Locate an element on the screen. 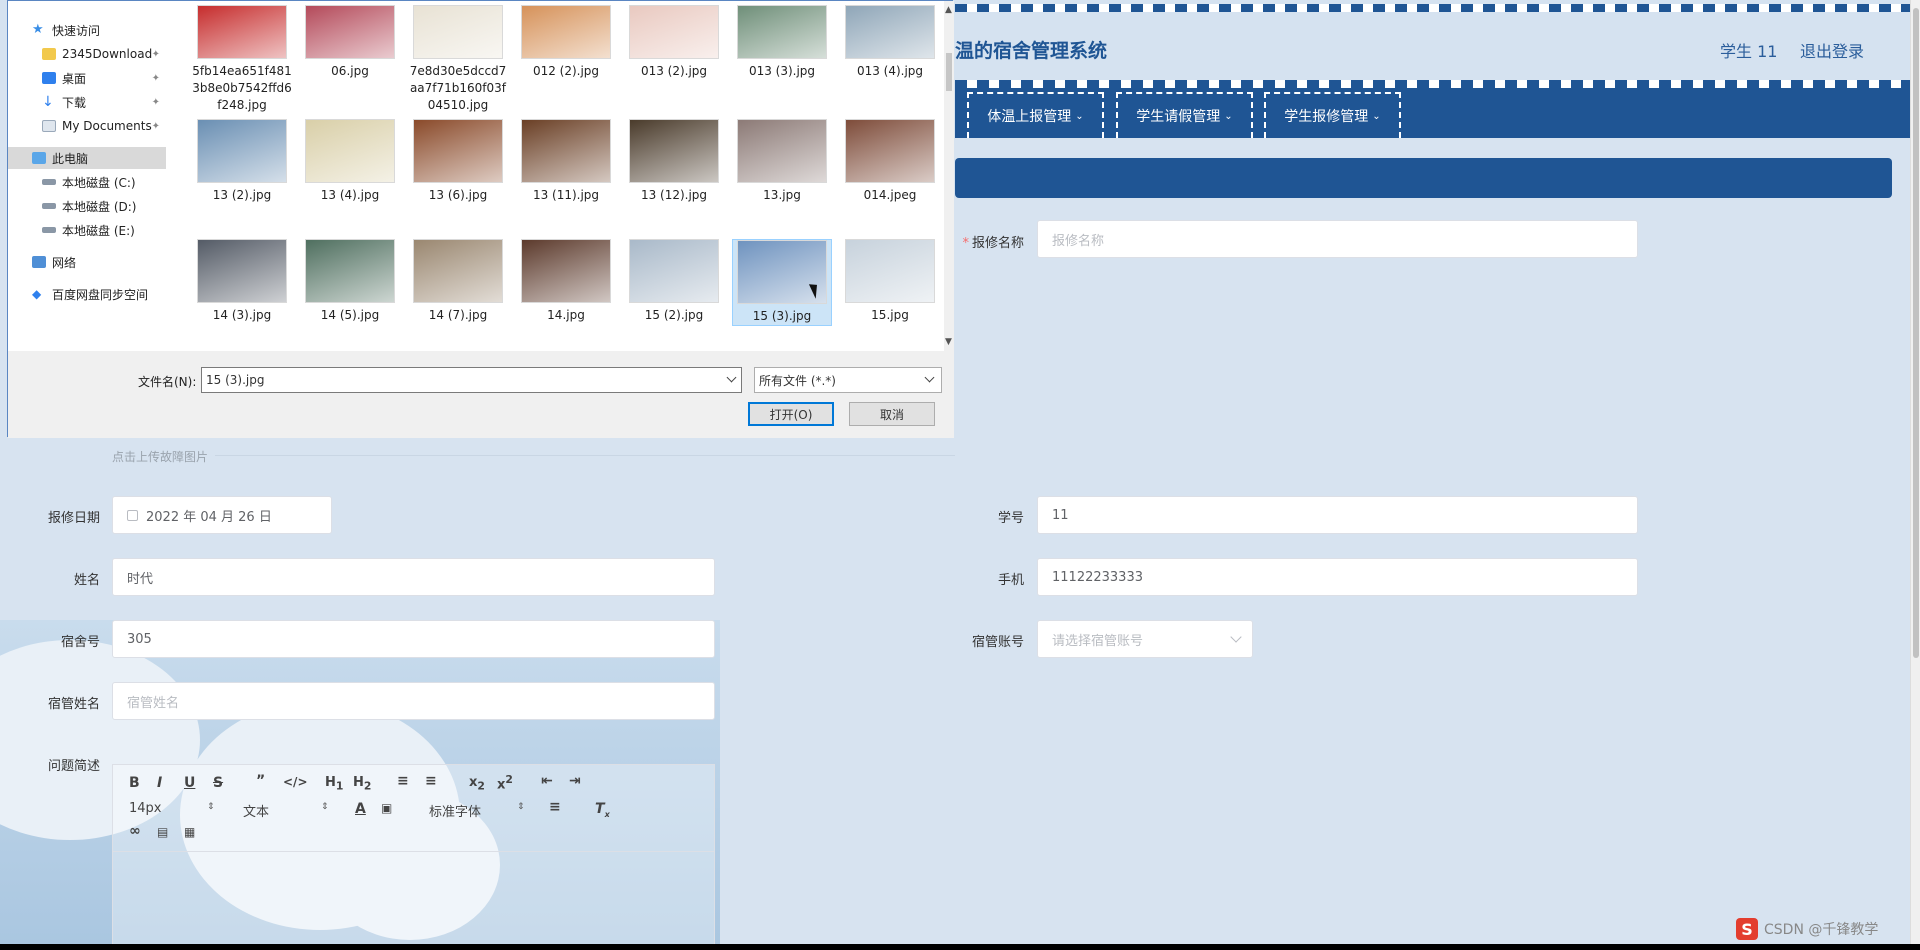 This screenshot has height=950, width=1920. page-scrollbar is located at coordinates (1915, 472).